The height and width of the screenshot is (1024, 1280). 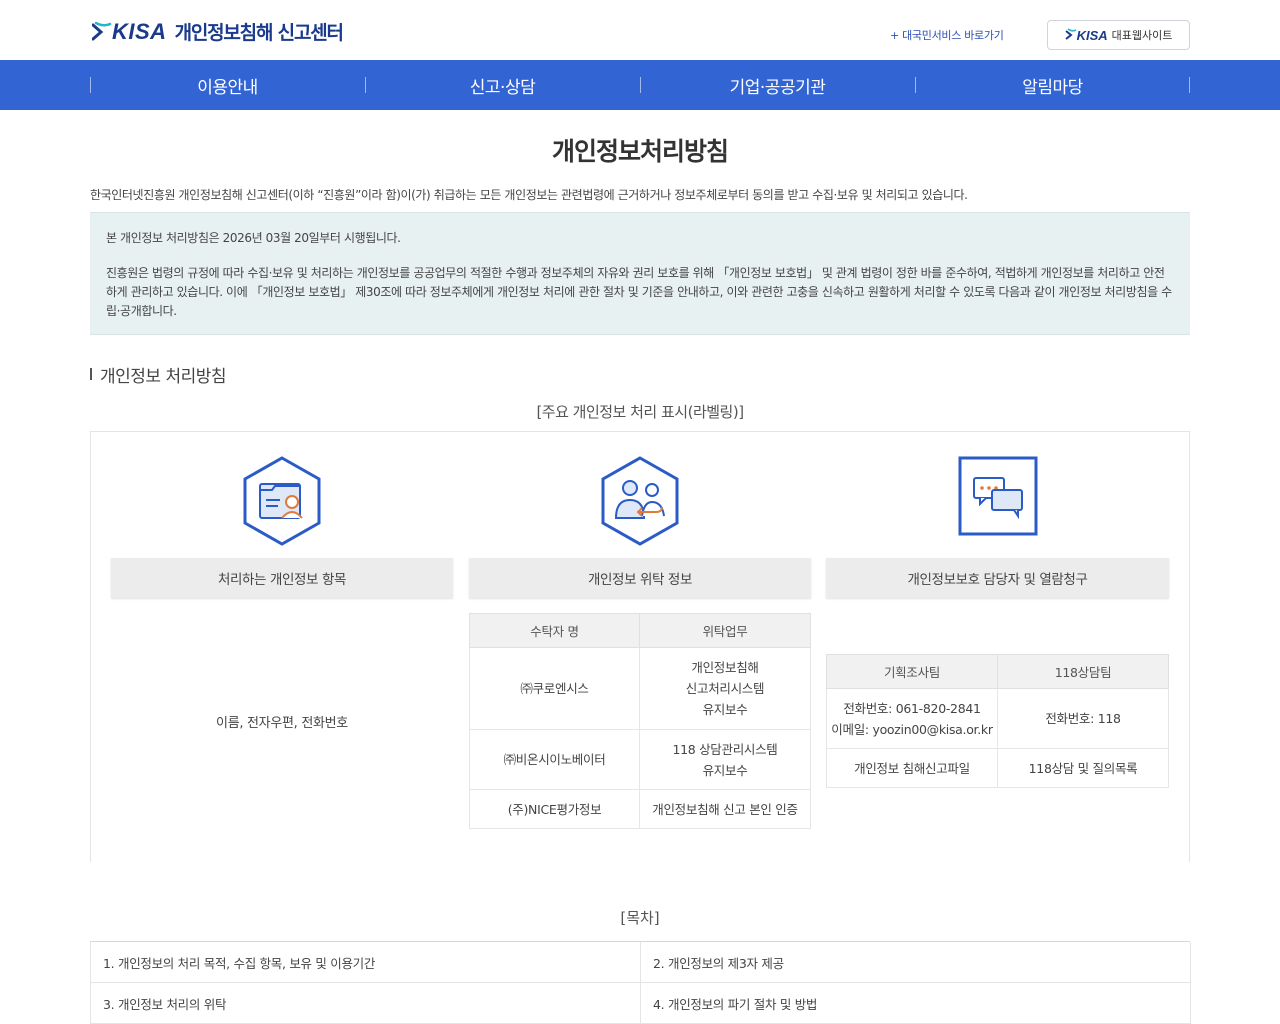 I want to click on section-bar, so click(x=91, y=374).